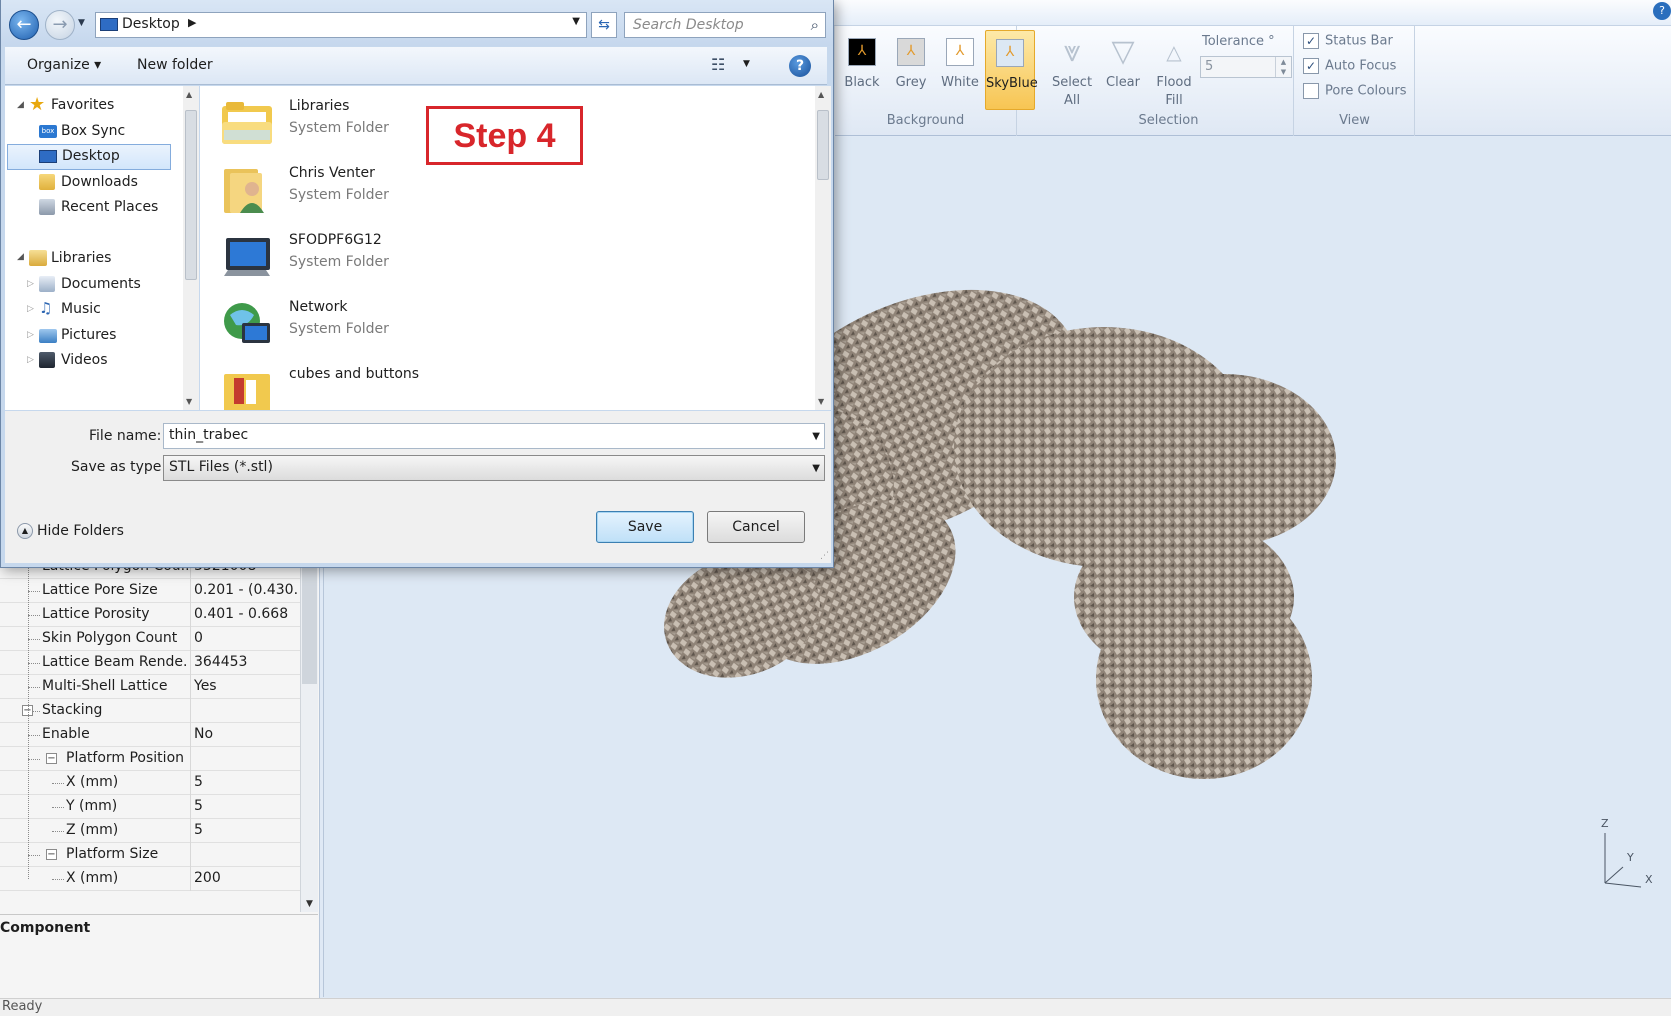  Describe the element at coordinates (119, 467) in the screenshot. I see `save-type-label: Save as type:` at that location.